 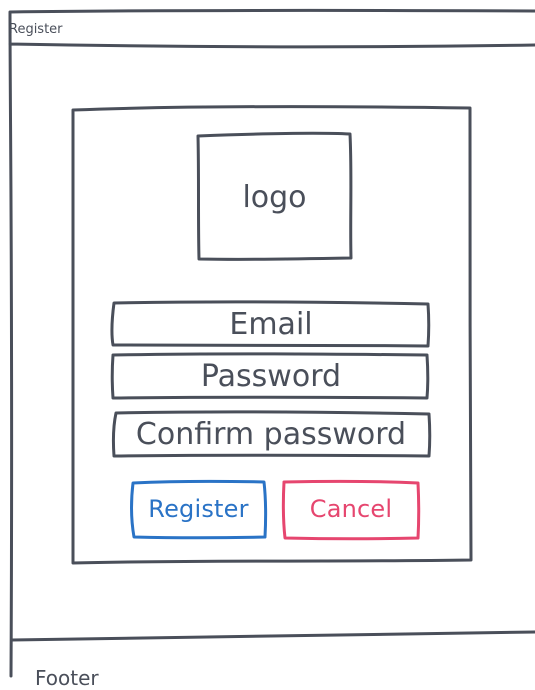 I want to click on password-field: Password, so click(x=271, y=376).